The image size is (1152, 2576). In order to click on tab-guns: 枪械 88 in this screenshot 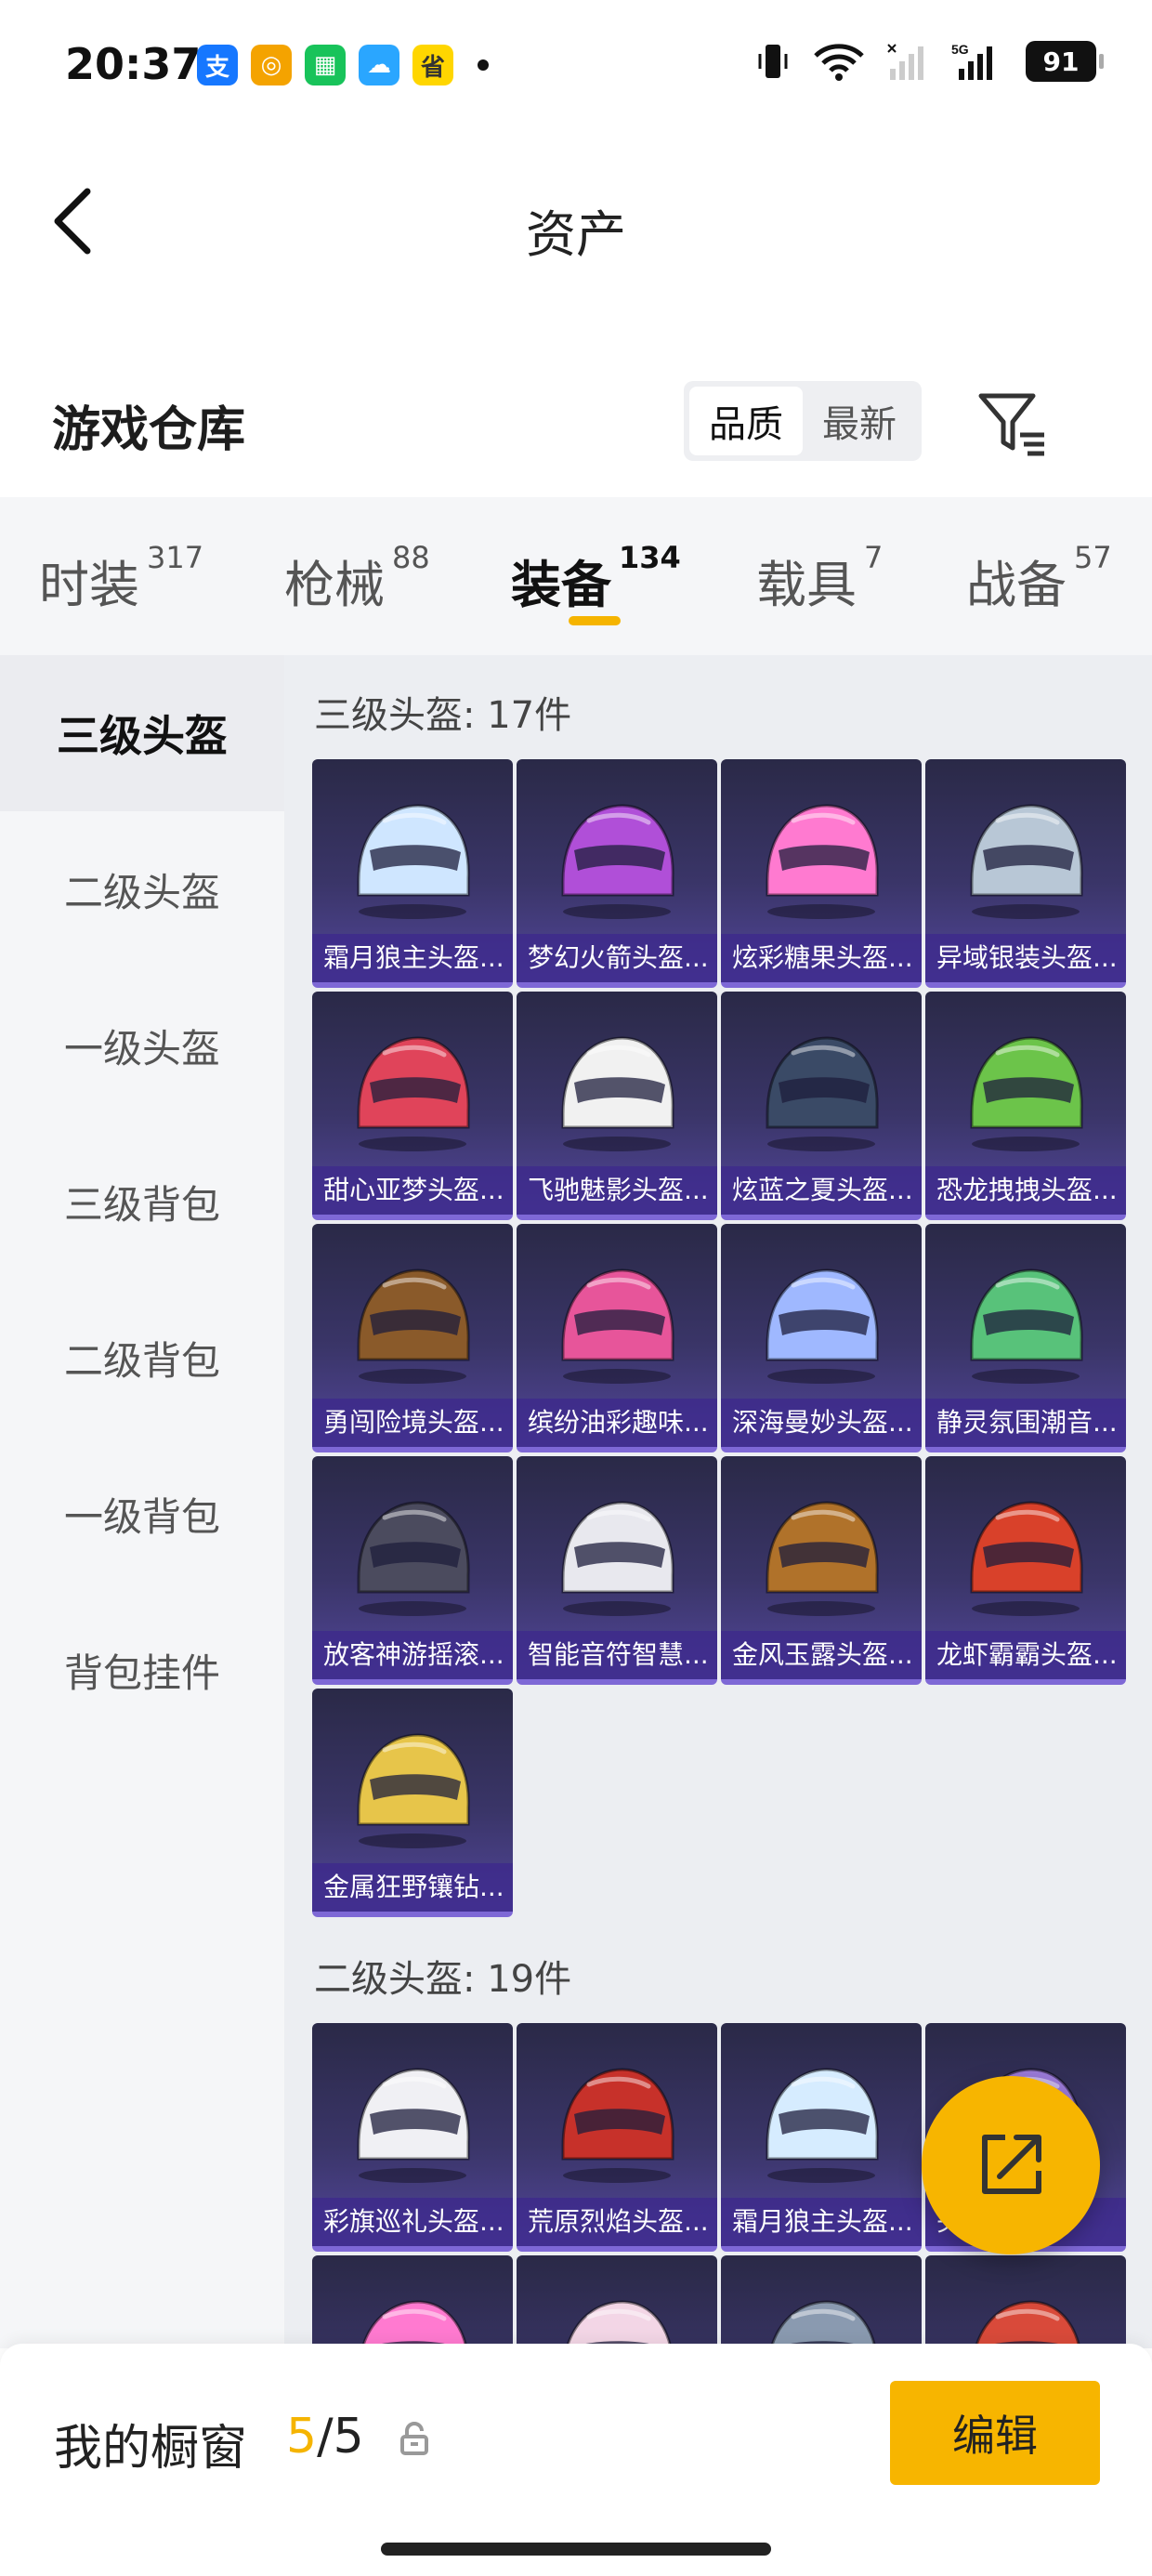, I will do `click(357, 578)`.